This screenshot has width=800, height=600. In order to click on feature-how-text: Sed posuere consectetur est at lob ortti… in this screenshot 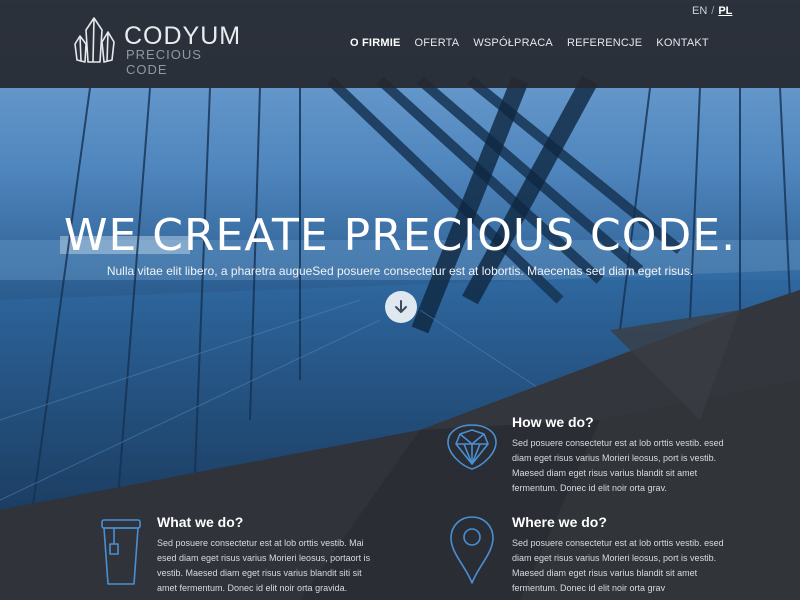, I will do `click(618, 465)`.